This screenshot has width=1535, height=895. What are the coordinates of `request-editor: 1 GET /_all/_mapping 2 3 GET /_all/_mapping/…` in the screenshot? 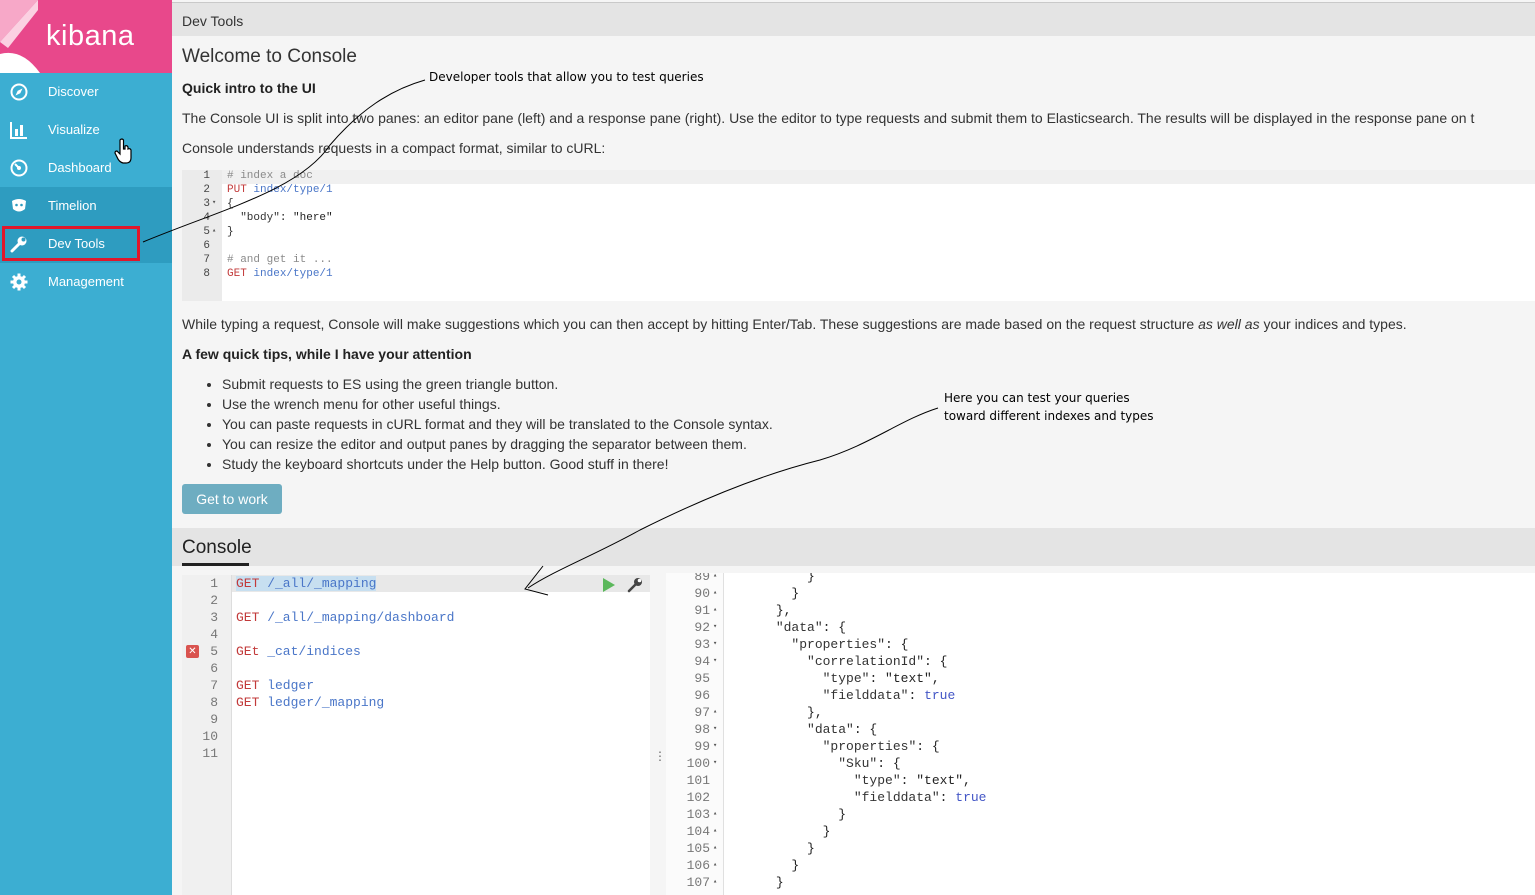 It's located at (416, 735).